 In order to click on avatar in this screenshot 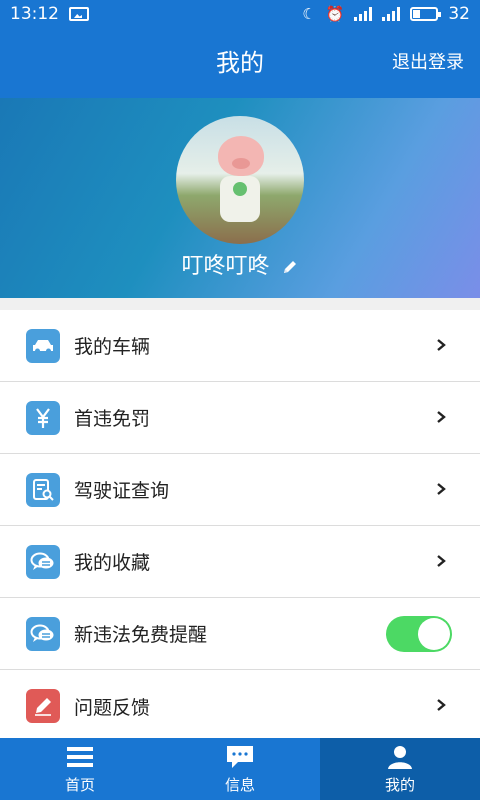, I will do `click(240, 180)`.